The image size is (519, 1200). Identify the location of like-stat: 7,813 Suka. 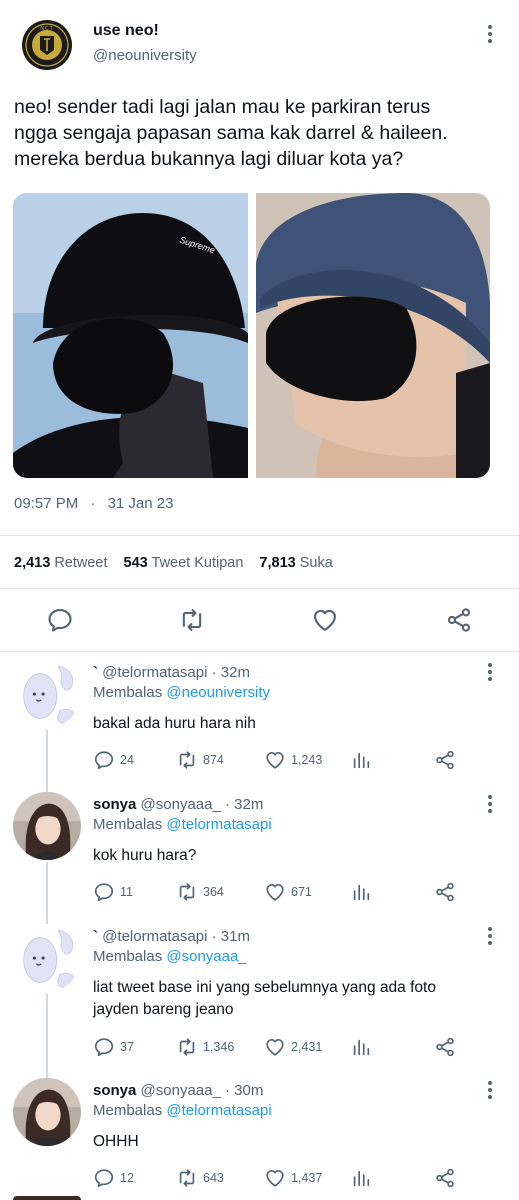
(295, 563).